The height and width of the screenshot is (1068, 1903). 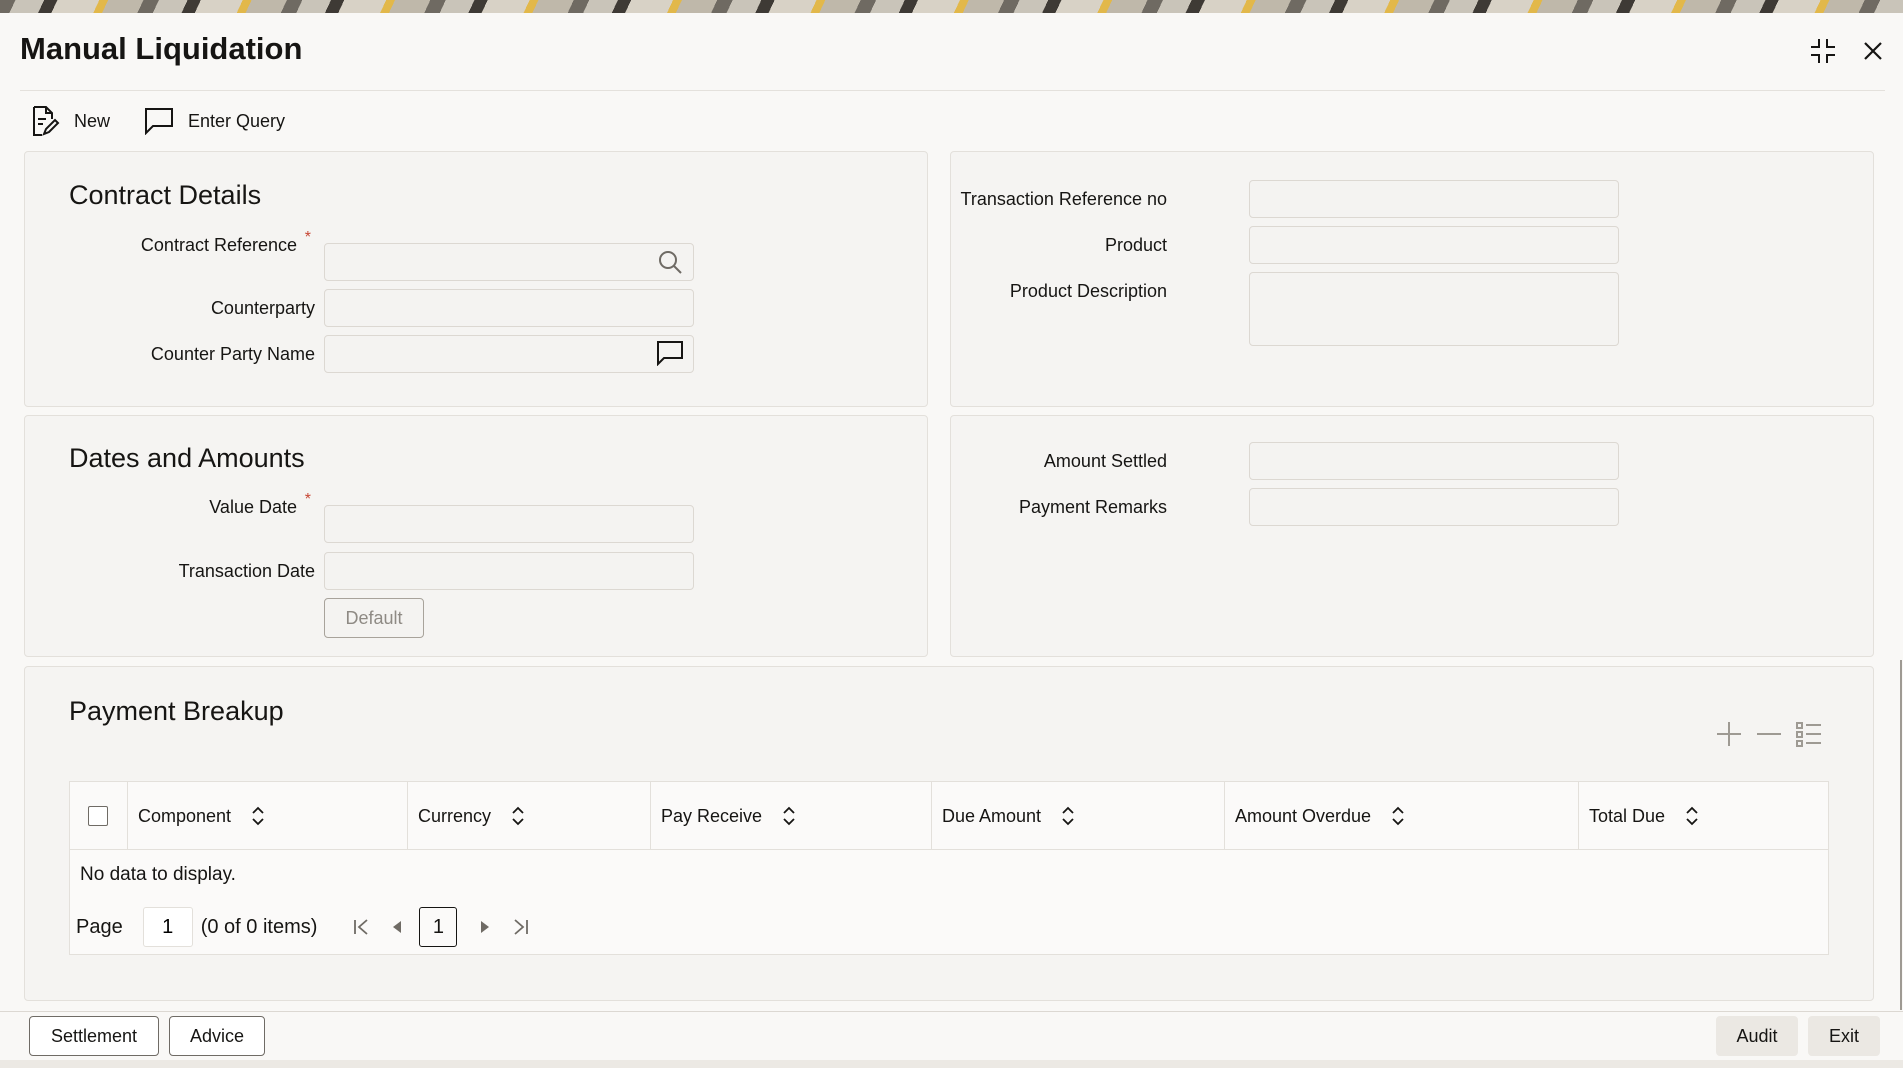 I want to click on value-date-label: Value Date *, so click(x=260, y=504).